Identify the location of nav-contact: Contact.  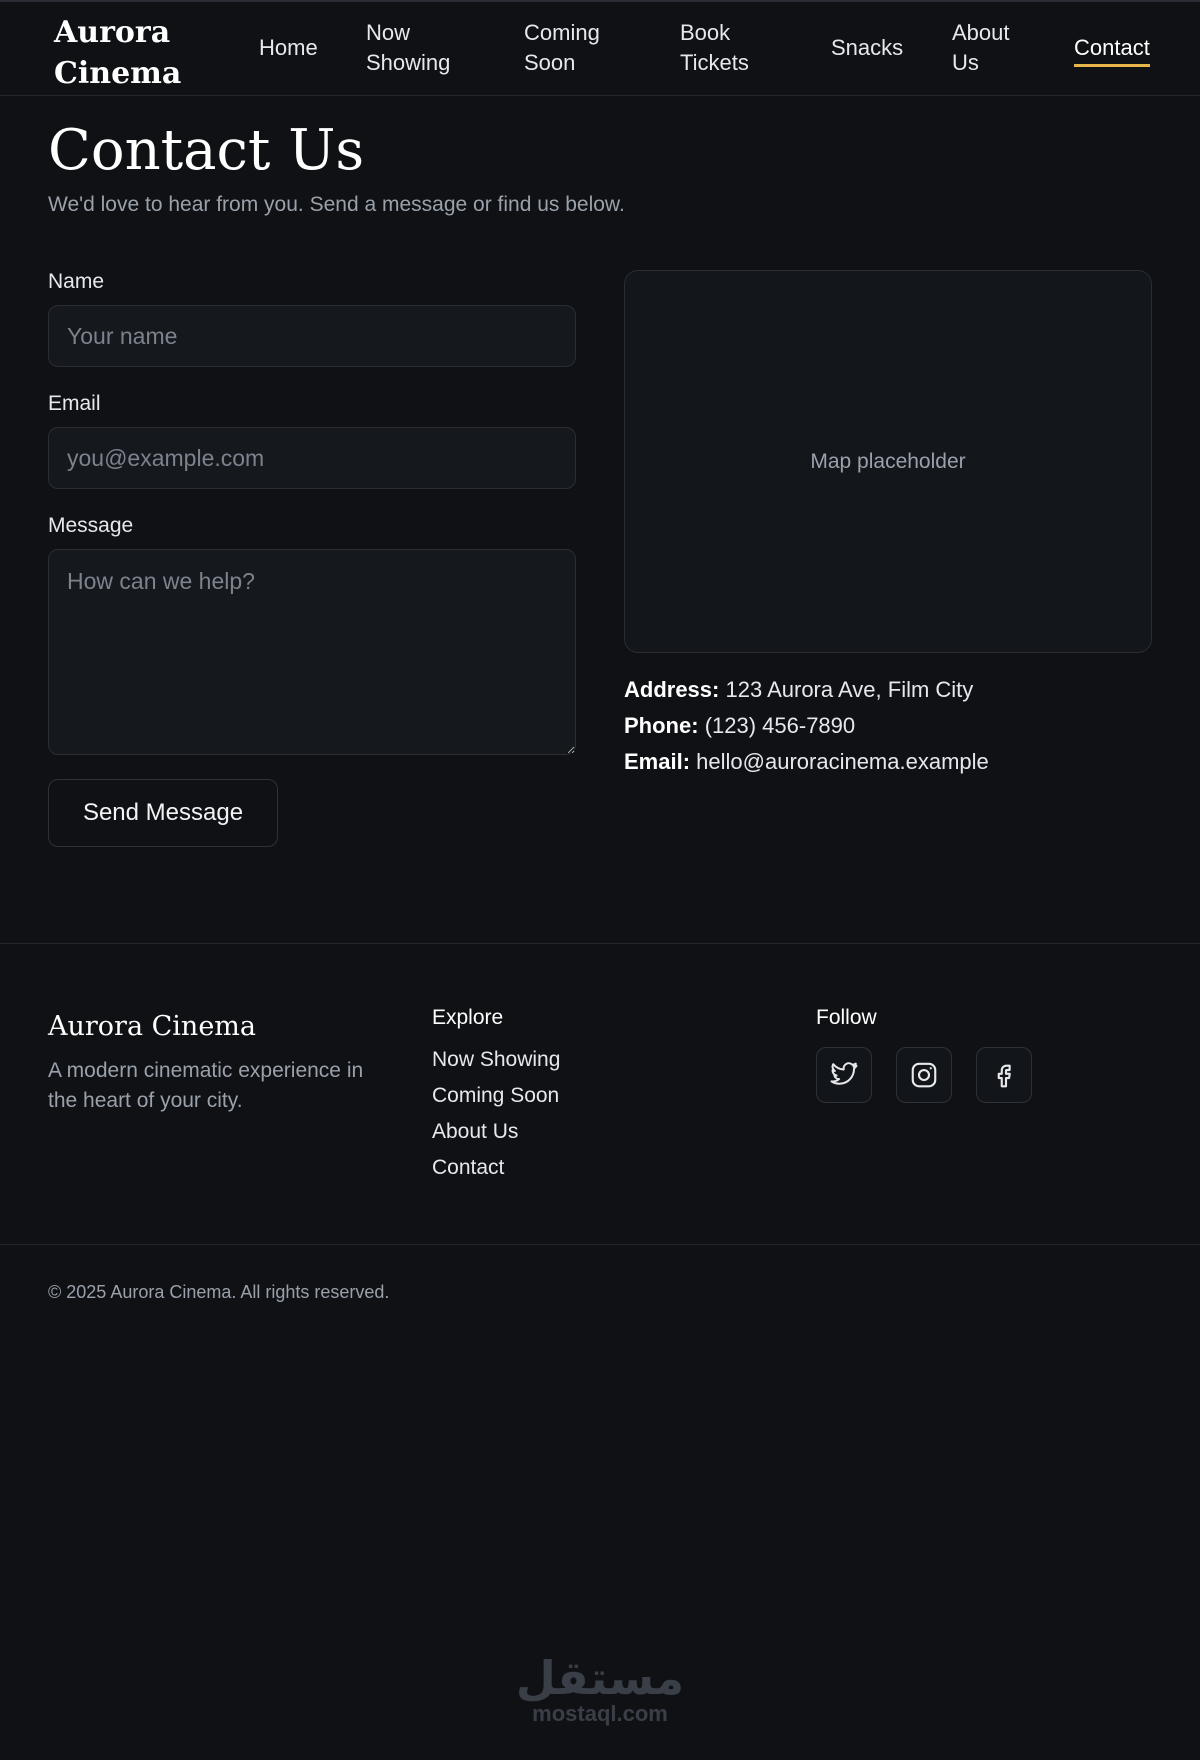
(1112, 50).